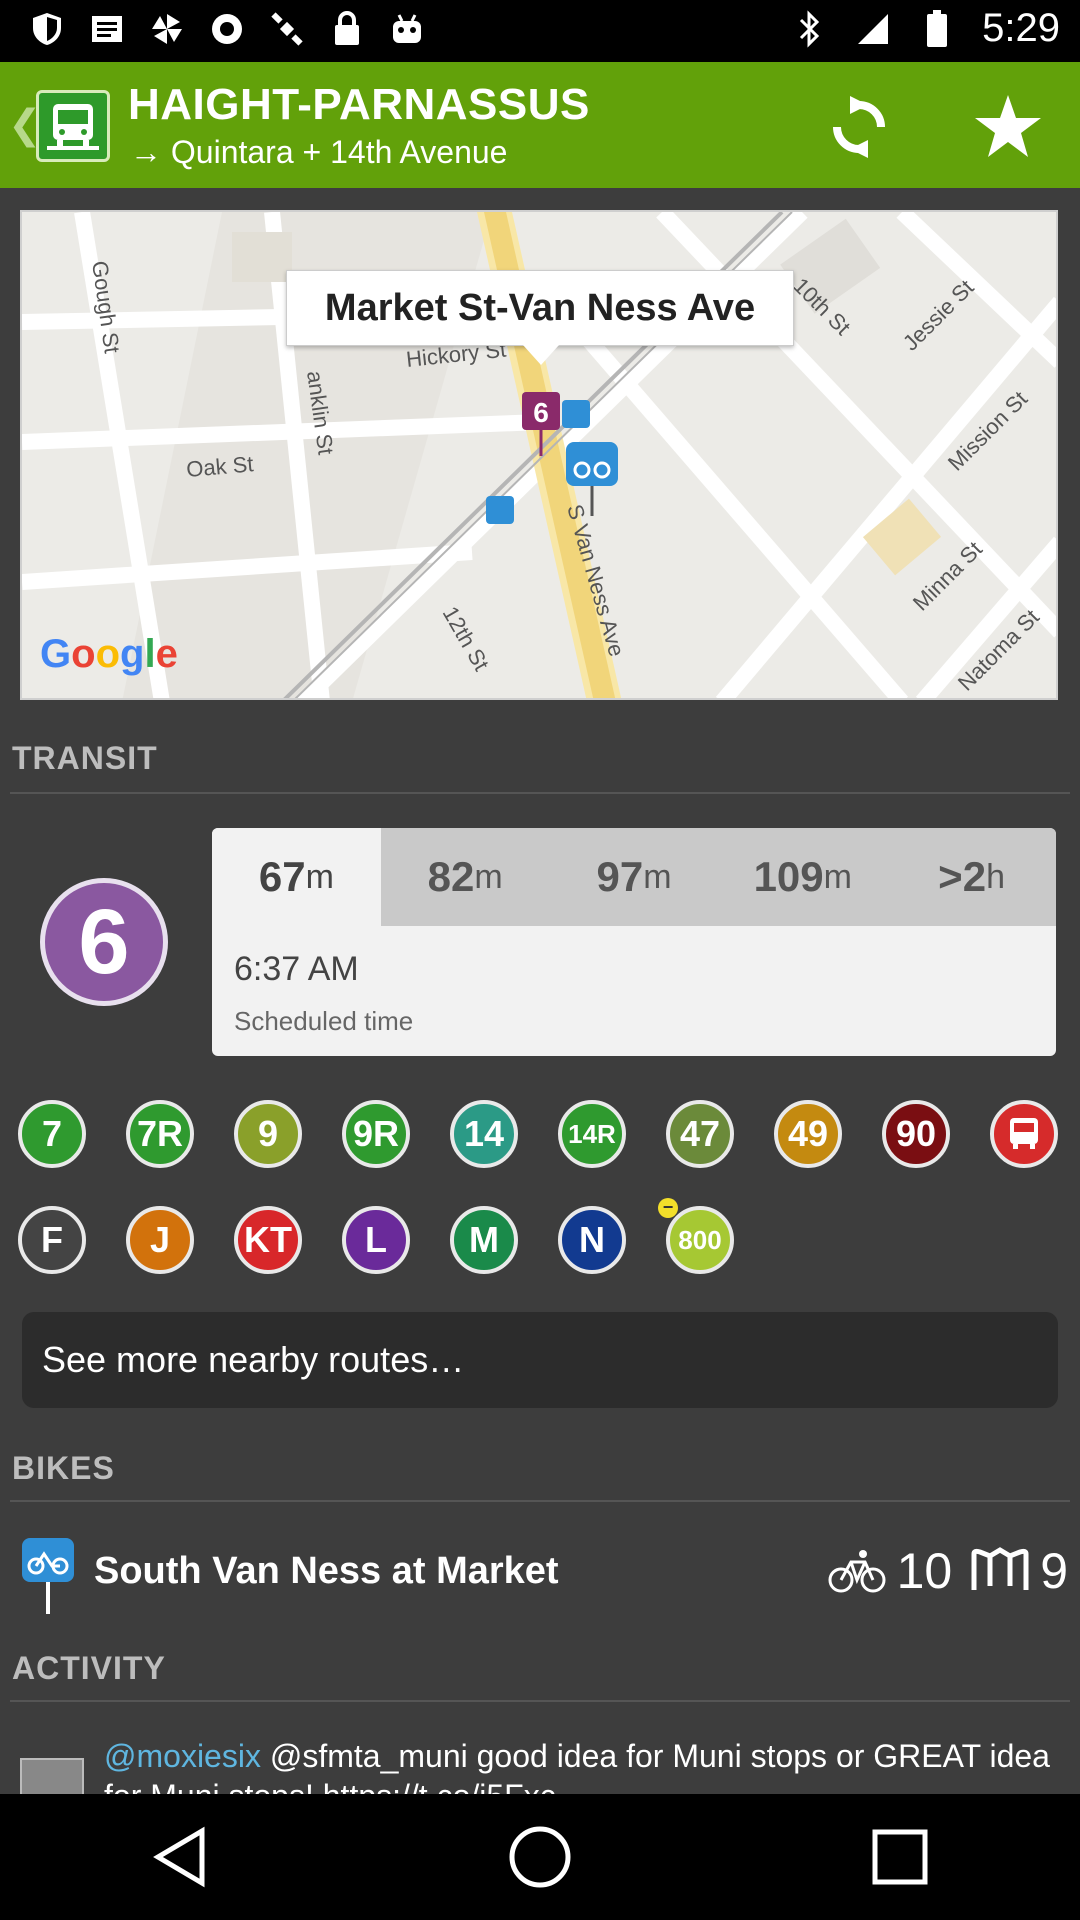 This screenshot has width=1080, height=1920. I want to click on signal-icon, so click(873, 29).